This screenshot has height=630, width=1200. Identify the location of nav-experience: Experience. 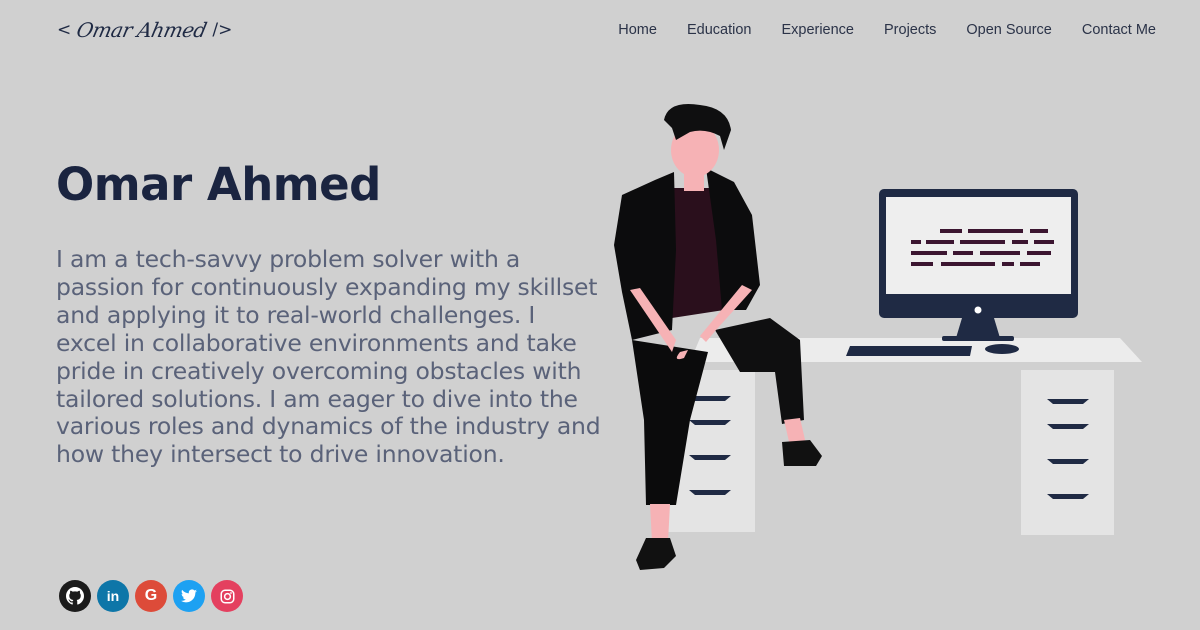
(817, 30).